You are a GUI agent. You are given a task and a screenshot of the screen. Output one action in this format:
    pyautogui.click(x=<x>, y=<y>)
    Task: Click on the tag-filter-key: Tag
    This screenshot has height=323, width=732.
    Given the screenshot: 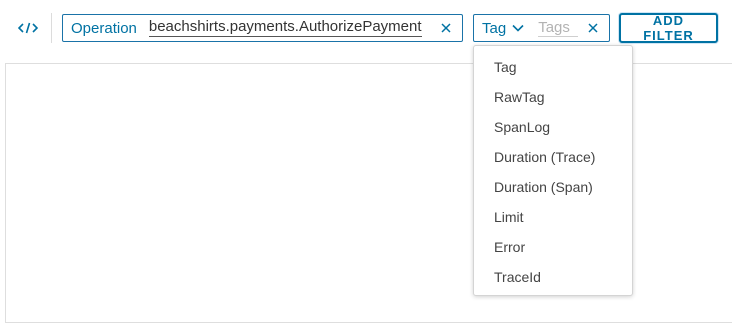 What is the action you would take?
    pyautogui.click(x=494, y=28)
    